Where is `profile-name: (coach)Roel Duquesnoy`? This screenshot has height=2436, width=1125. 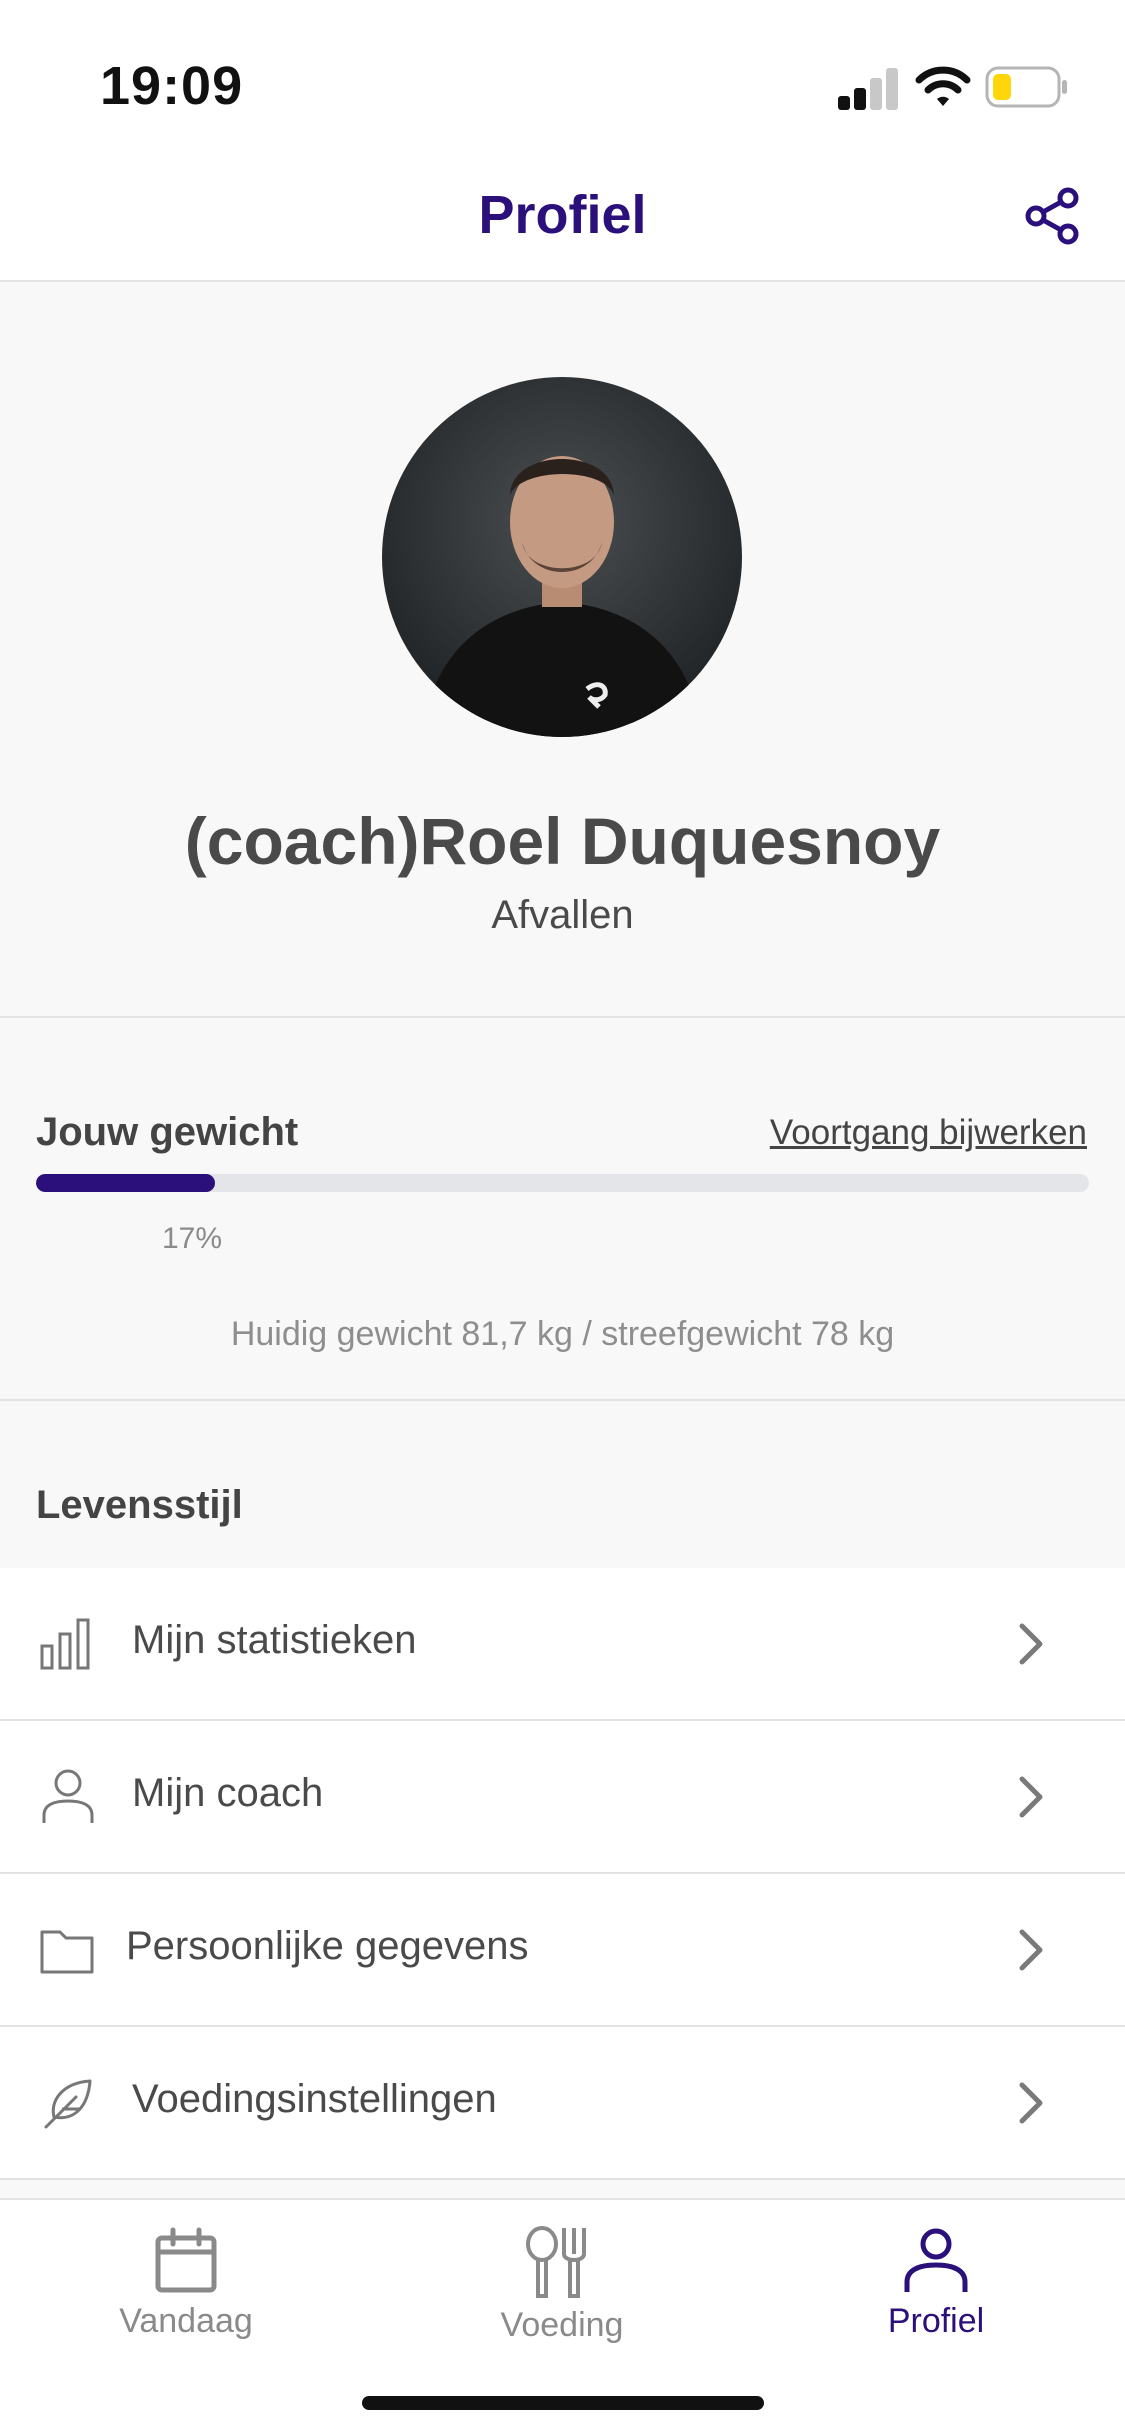 profile-name: (coach)Roel Duquesnoy is located at coordinates (562, 841).